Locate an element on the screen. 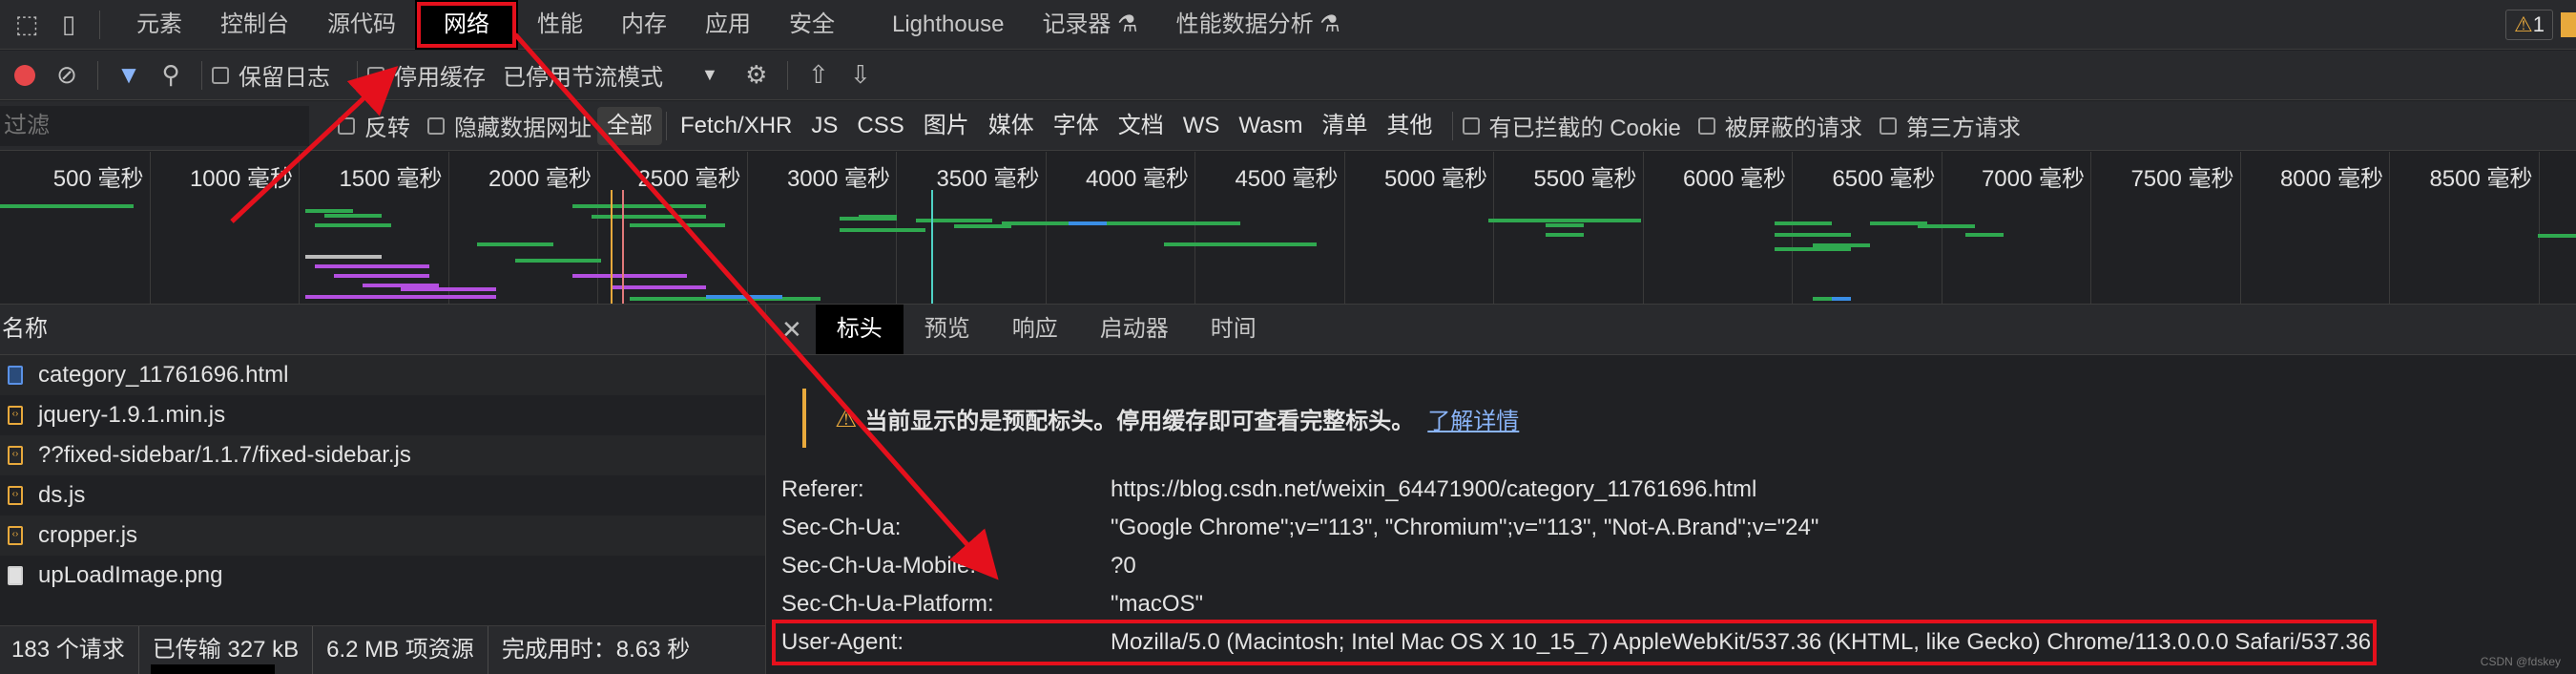  tab-recorder: 记录器 ⚗ is located at coordinates (1089, 25).